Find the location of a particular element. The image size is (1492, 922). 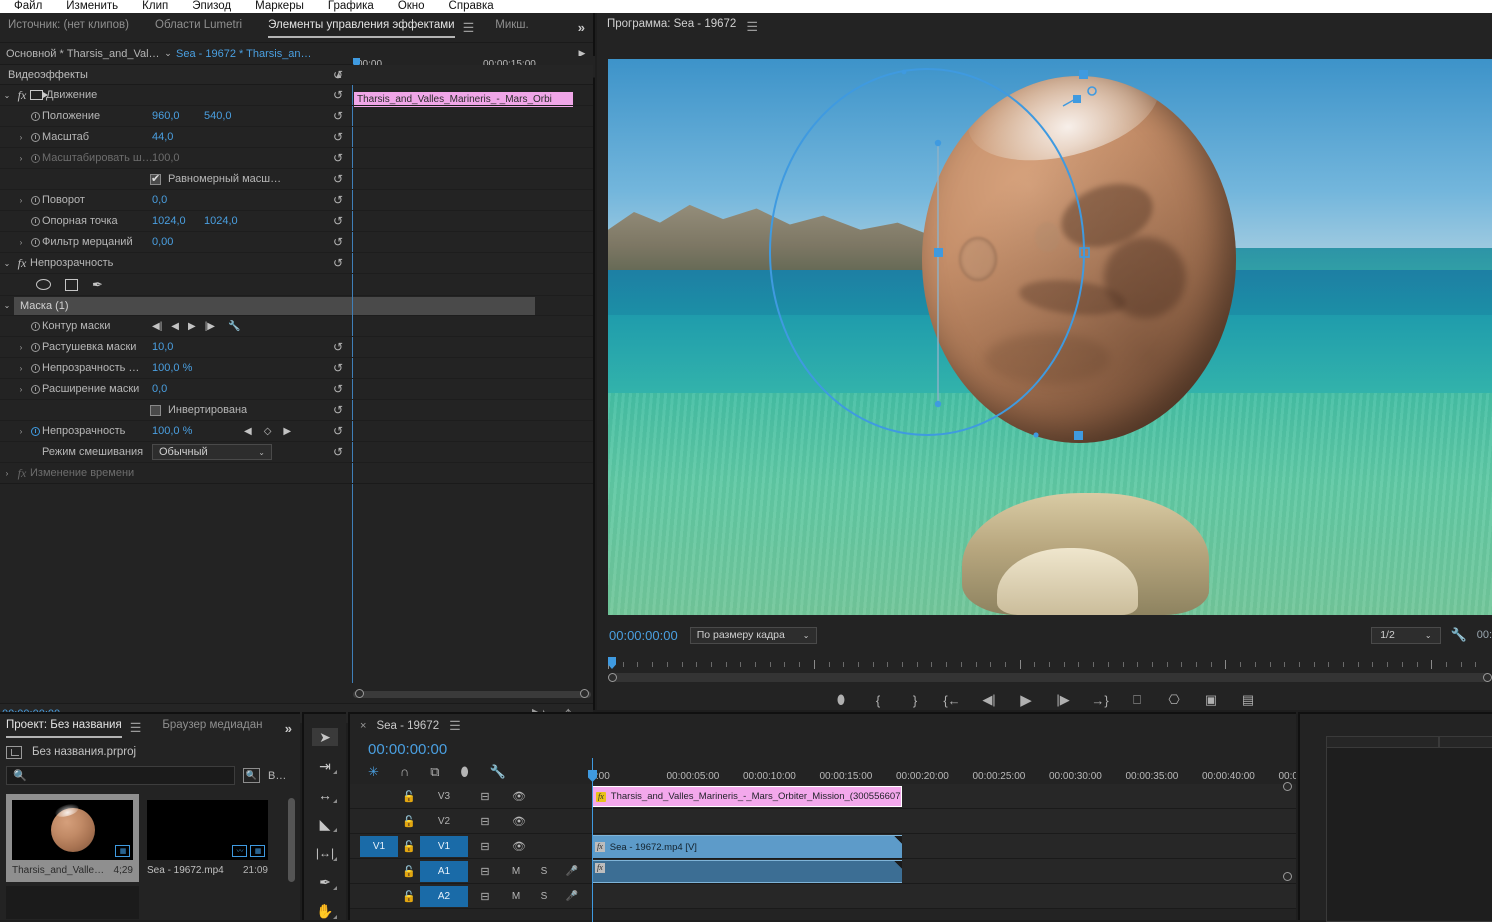

playback-resolution-dropdown: 1/2 ⌄ is located at coordinates (1406, 635).